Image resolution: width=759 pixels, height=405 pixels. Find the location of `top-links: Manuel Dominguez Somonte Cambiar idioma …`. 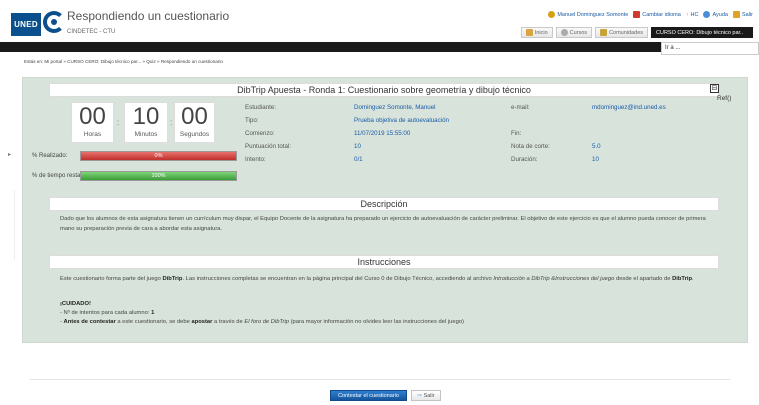

top-links: Manuel Dominguez Somonte Cambiar idioma … is located at coordinates (650, 14).